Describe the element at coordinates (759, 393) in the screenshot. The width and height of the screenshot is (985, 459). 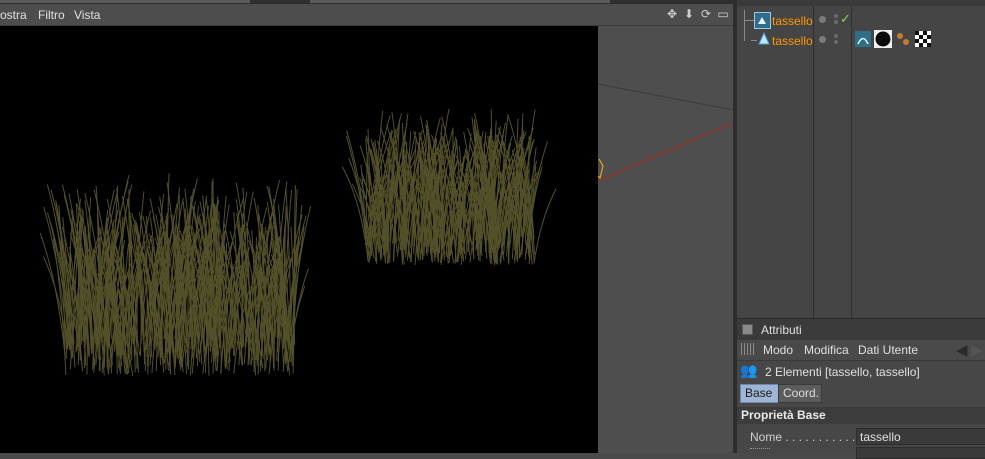
I see `tab-base: Base` at that location.